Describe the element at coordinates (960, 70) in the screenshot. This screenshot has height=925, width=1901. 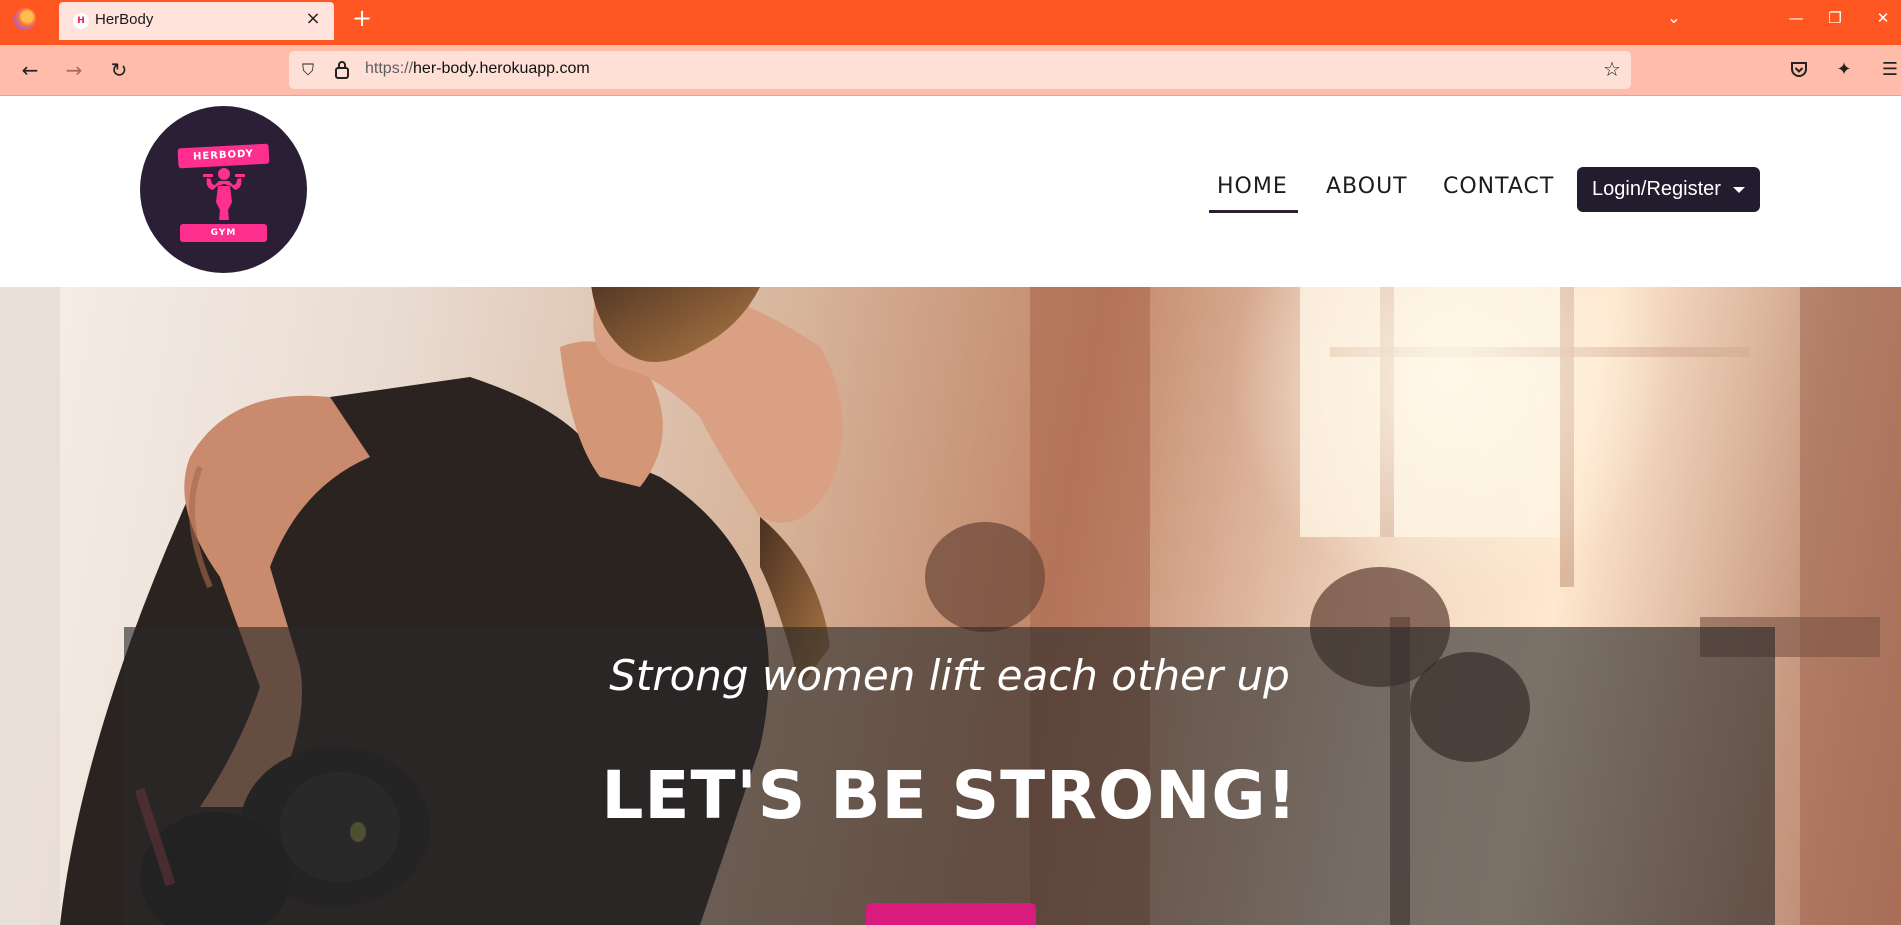
I see `address-bar: ⛉ https://her-body.herokuapp.com ☆` at that location.